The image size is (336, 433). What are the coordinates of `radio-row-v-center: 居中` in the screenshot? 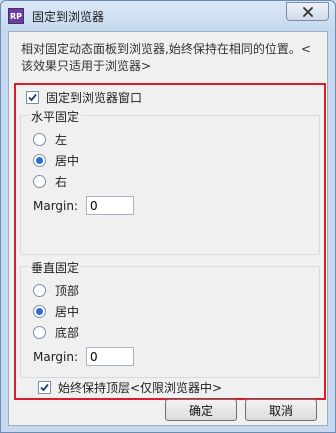 It's located at (56, 311).